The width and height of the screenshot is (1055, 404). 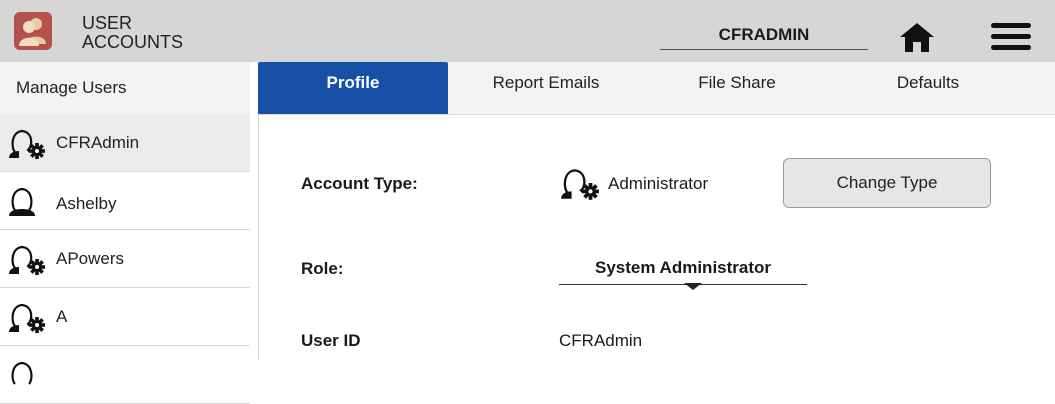 What do you see at coordinates (86, 203) in the screenshot?
I see `user-name: Ashelby` at bounding box center [86, 203].